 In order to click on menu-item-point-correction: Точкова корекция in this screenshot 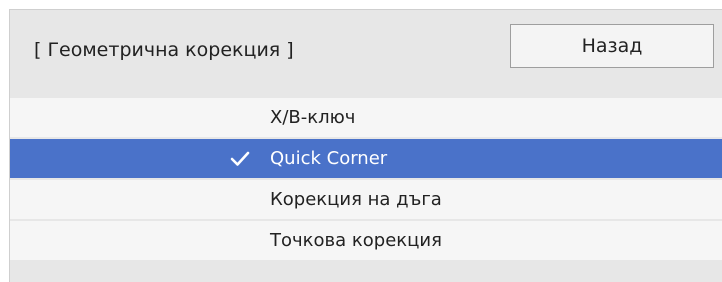, I will do `click(366, 240)`.